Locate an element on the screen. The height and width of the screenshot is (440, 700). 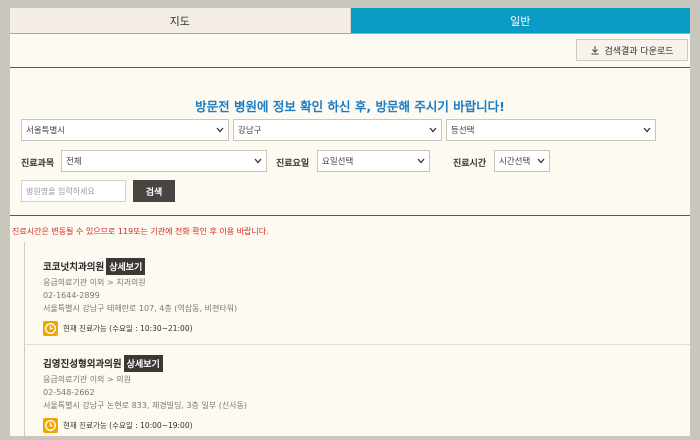
hospital-category: 응급의료기관 이외 > 의원 is located at coordinates (87, 379).